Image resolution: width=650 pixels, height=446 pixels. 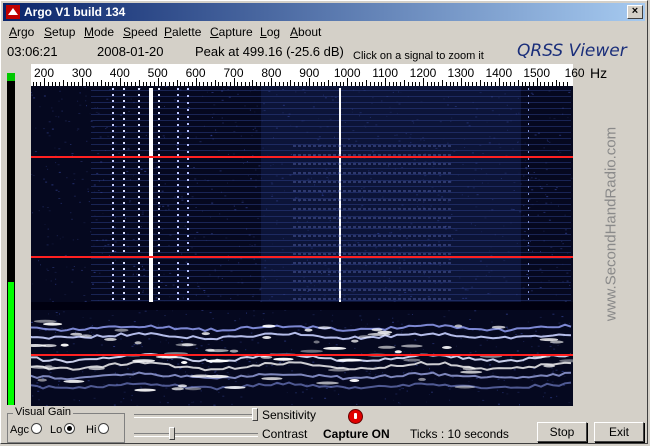 What do you see at coordinates (59, 32) in the screenshot?
I see `menu-setup: Setup` at bounding box center [59, 32].